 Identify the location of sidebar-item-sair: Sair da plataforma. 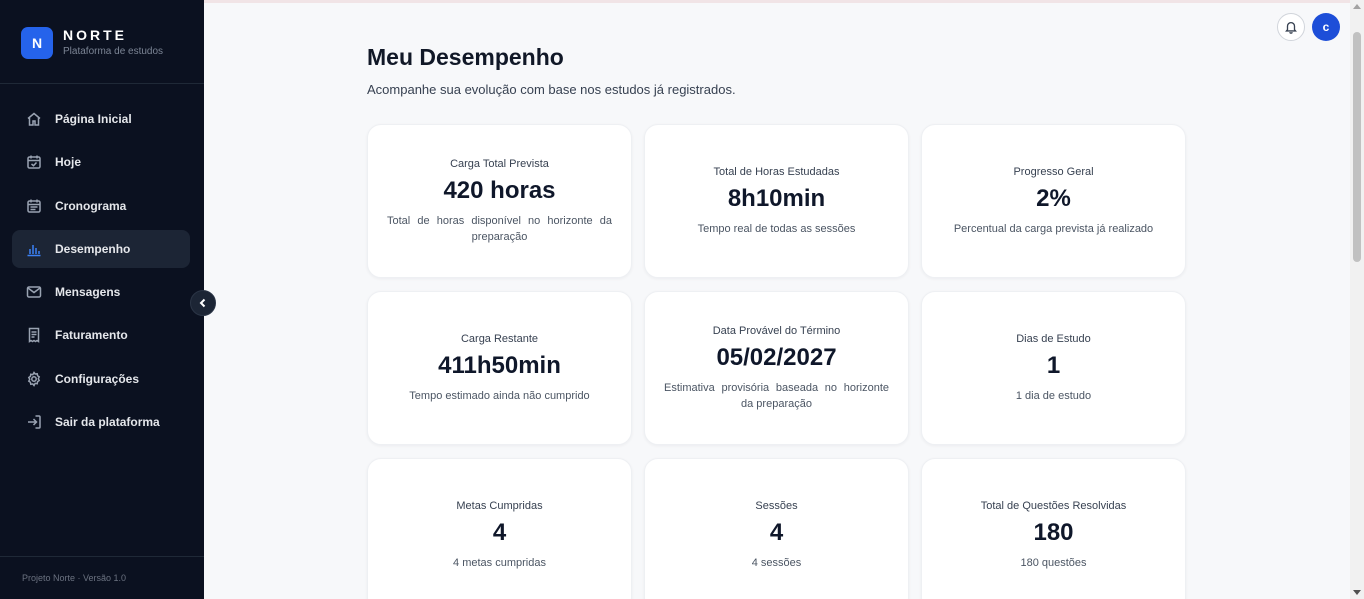
(101, 422).